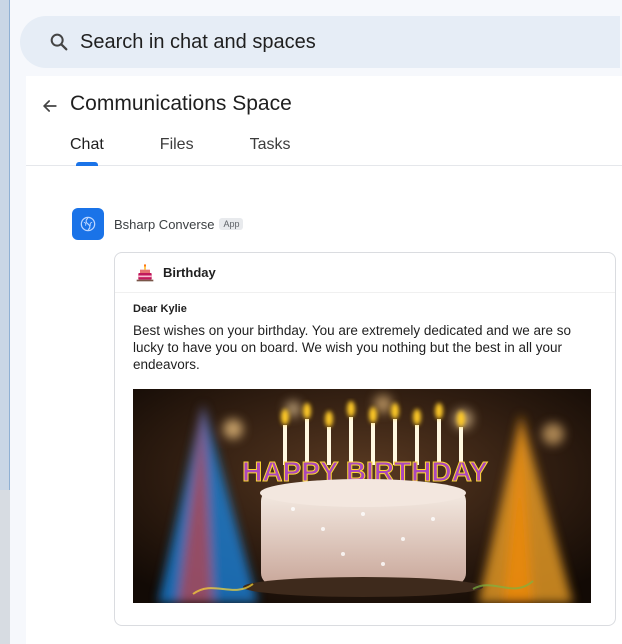  What do you see at coordinates (87, 151) in the screenshot?
I see `tab-chat: Chat` at bounding box center [87, 151].